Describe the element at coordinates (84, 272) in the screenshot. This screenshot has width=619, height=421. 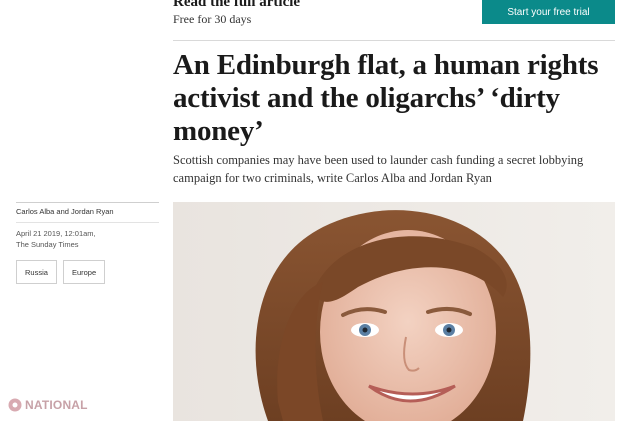
I see `tag-europe: Europe` at that location.